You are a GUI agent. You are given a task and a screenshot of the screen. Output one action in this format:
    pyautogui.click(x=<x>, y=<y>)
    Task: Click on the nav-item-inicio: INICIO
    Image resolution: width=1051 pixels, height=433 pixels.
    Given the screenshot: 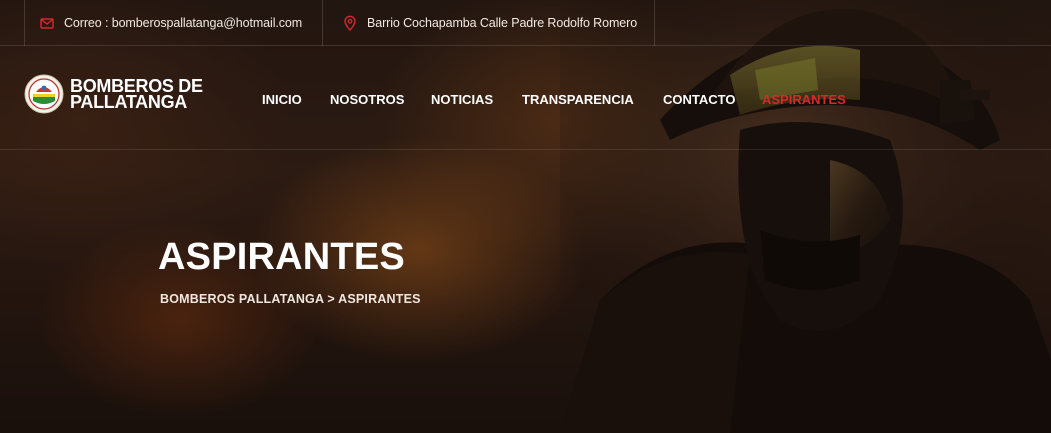 What is the action you would take?
    pyautogui.click(x=282, y=99)
    